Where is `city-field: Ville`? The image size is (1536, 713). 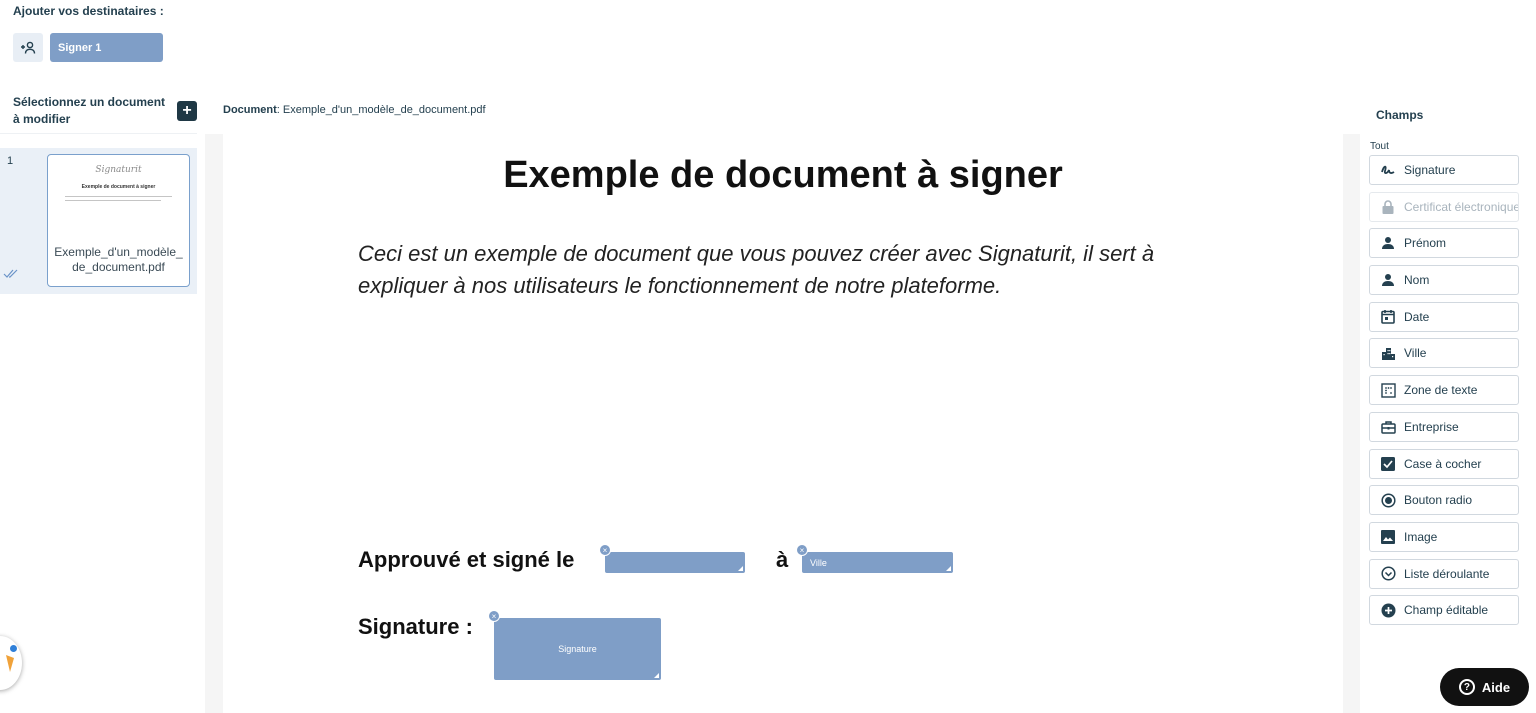 city-field: Ville is located at coordinates (877, 562).